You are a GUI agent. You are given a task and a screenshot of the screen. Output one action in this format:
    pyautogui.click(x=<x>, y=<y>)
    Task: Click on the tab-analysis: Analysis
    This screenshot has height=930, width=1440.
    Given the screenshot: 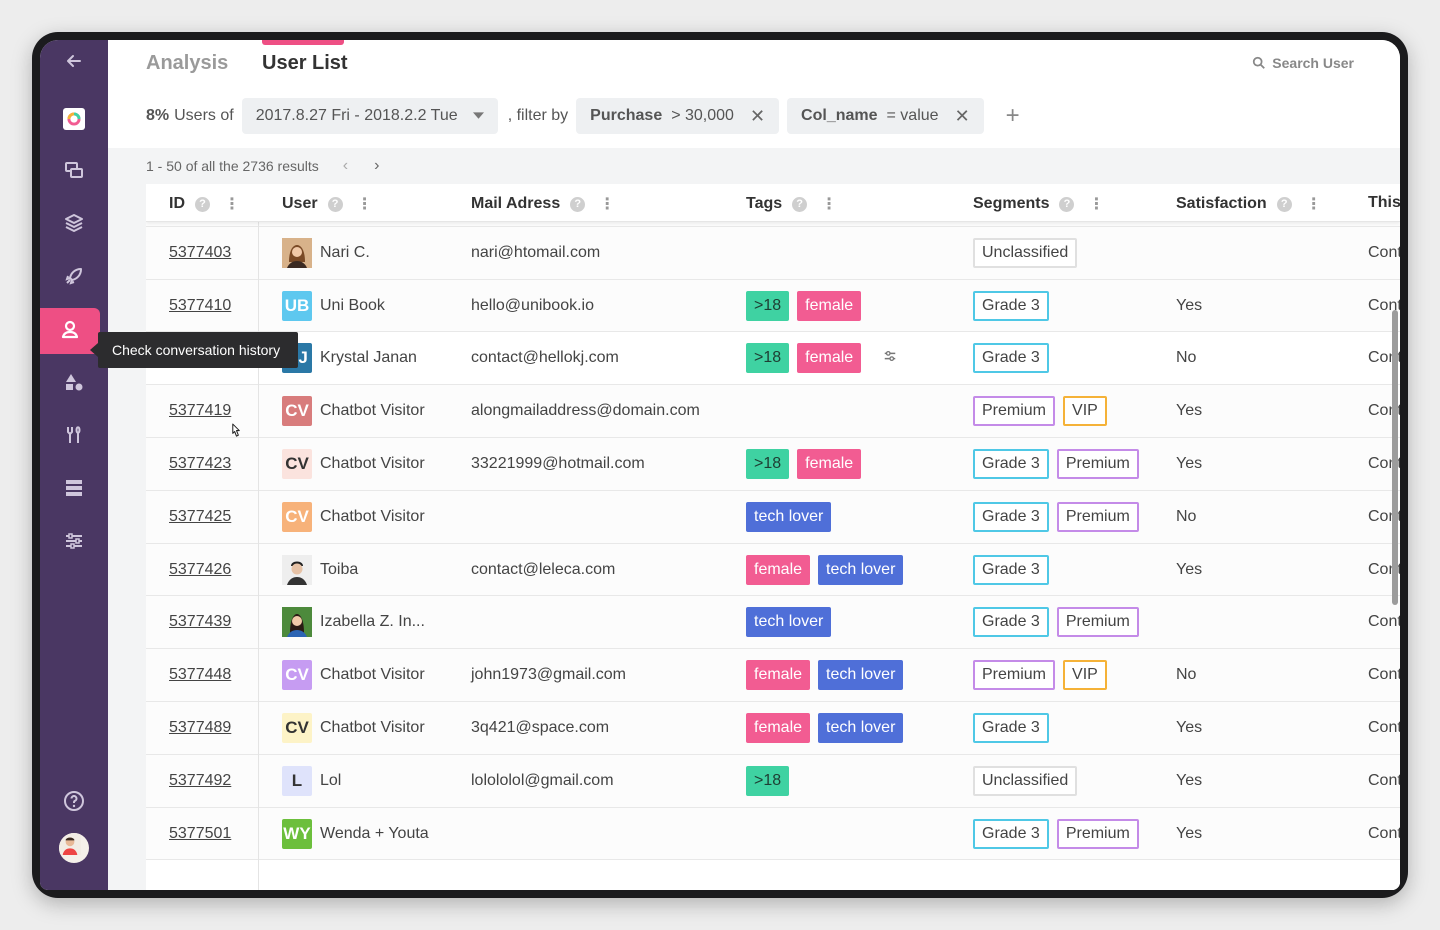 What is the action you would take?
    pyautogui.click(x=187, y=63)
    